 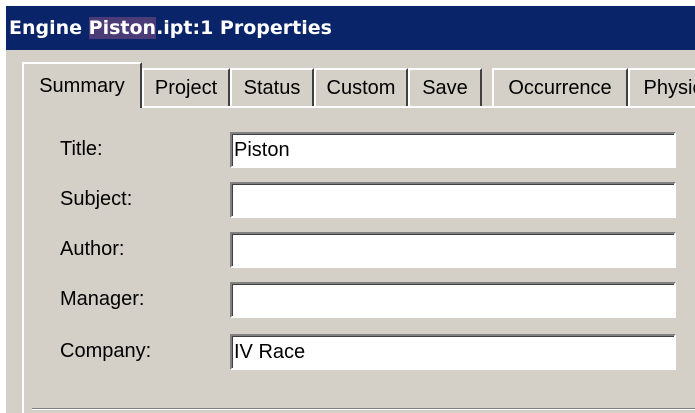 What do you see at coordinates (106, 351) in the screenshot?
I see `company-label: Company:` at bounding box center [106, 351].